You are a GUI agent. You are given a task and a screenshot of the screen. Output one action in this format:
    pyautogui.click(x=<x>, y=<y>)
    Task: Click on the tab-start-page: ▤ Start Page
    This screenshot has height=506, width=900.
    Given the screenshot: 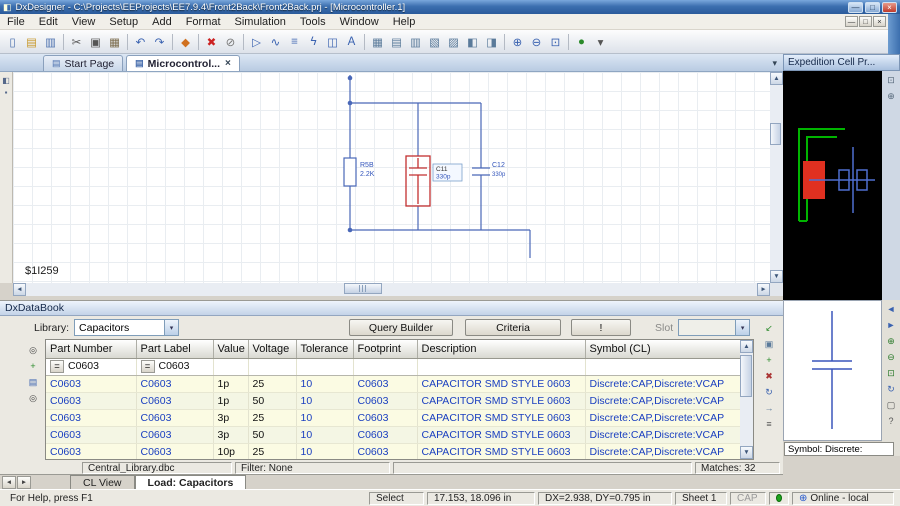 What is the action you would take?
    pyautogui.click(x=83, y=63)
    